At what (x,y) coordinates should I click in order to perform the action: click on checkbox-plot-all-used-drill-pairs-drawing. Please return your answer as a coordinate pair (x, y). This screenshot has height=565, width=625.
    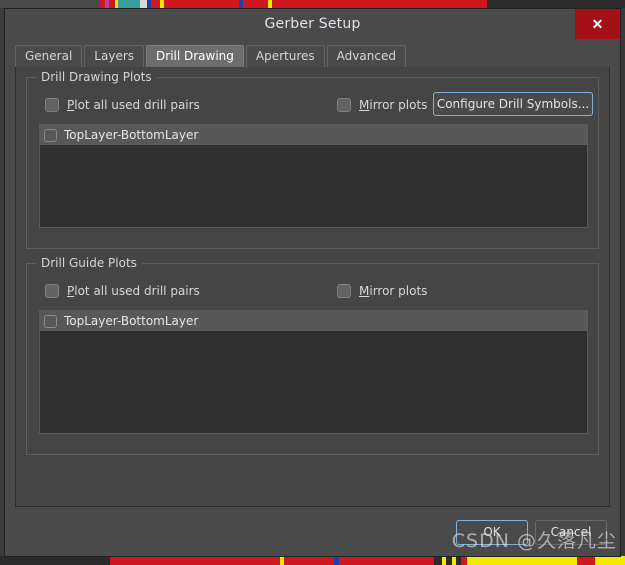
    Looking at the image, I should click on (52, 105).